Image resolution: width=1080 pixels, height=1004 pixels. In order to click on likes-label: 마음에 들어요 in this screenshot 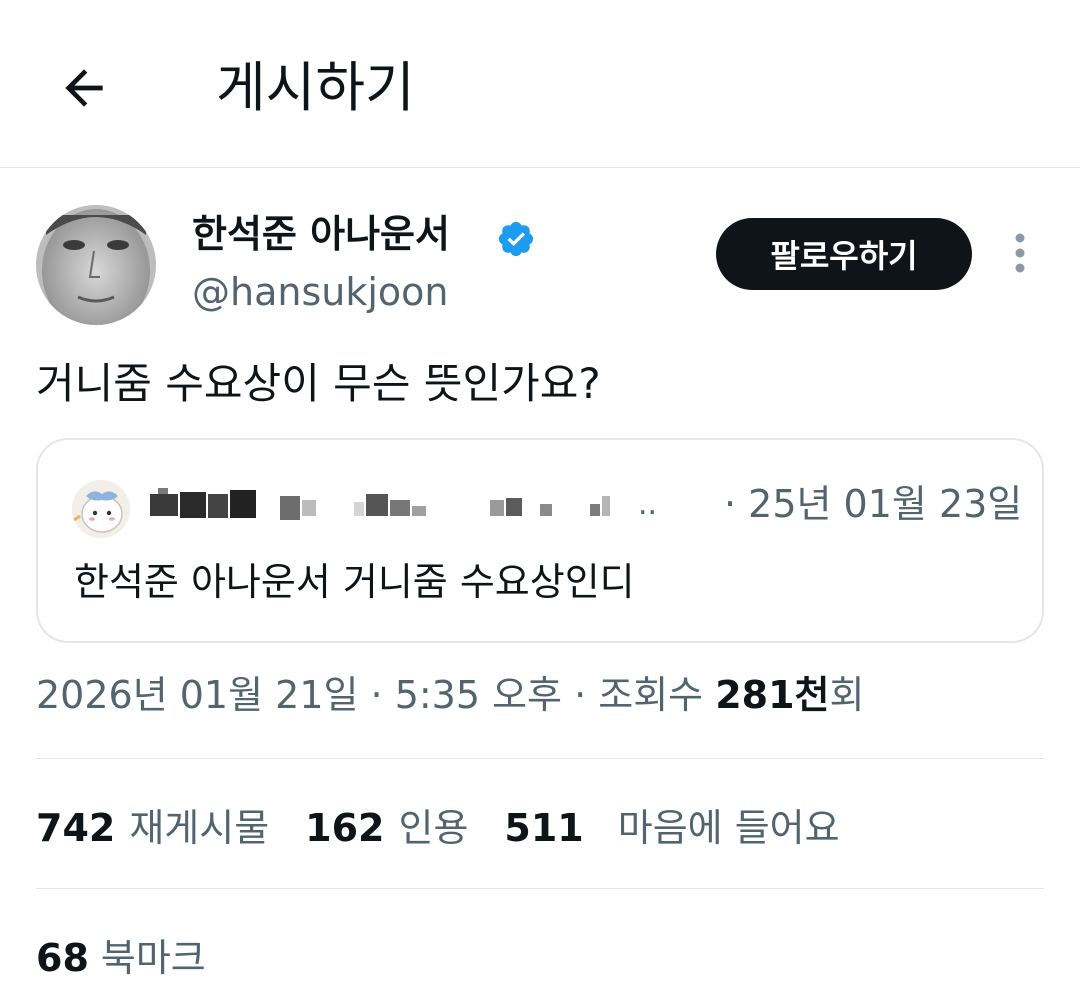, I will do `click(728, 828)`.